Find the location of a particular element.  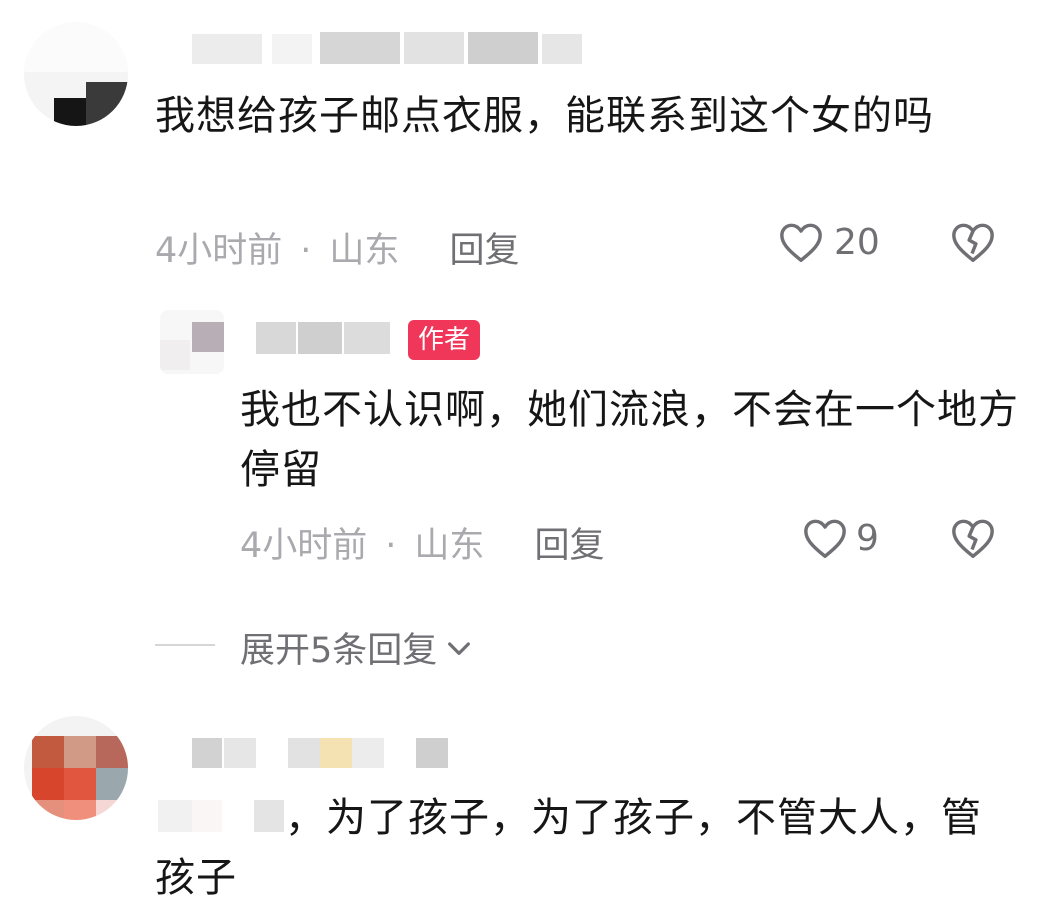

reply-like-button: 9 is located at coordinates (840, 538).